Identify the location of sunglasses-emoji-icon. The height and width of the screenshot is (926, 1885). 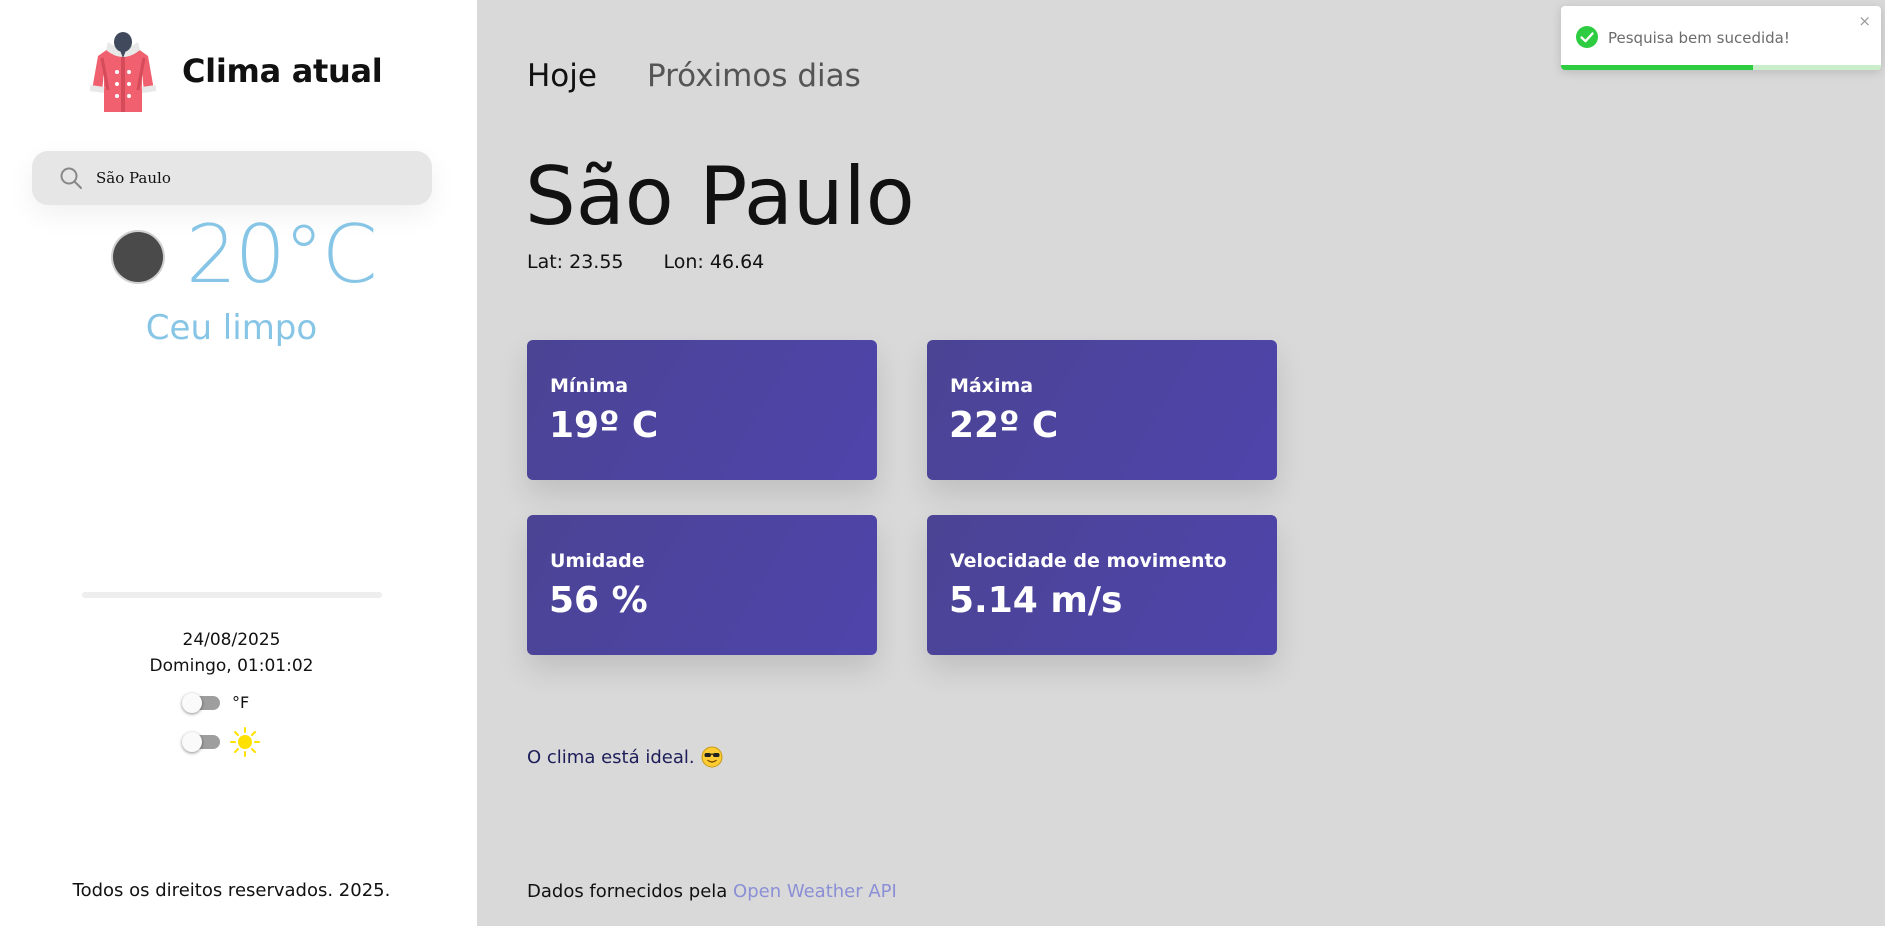
(712, 757).